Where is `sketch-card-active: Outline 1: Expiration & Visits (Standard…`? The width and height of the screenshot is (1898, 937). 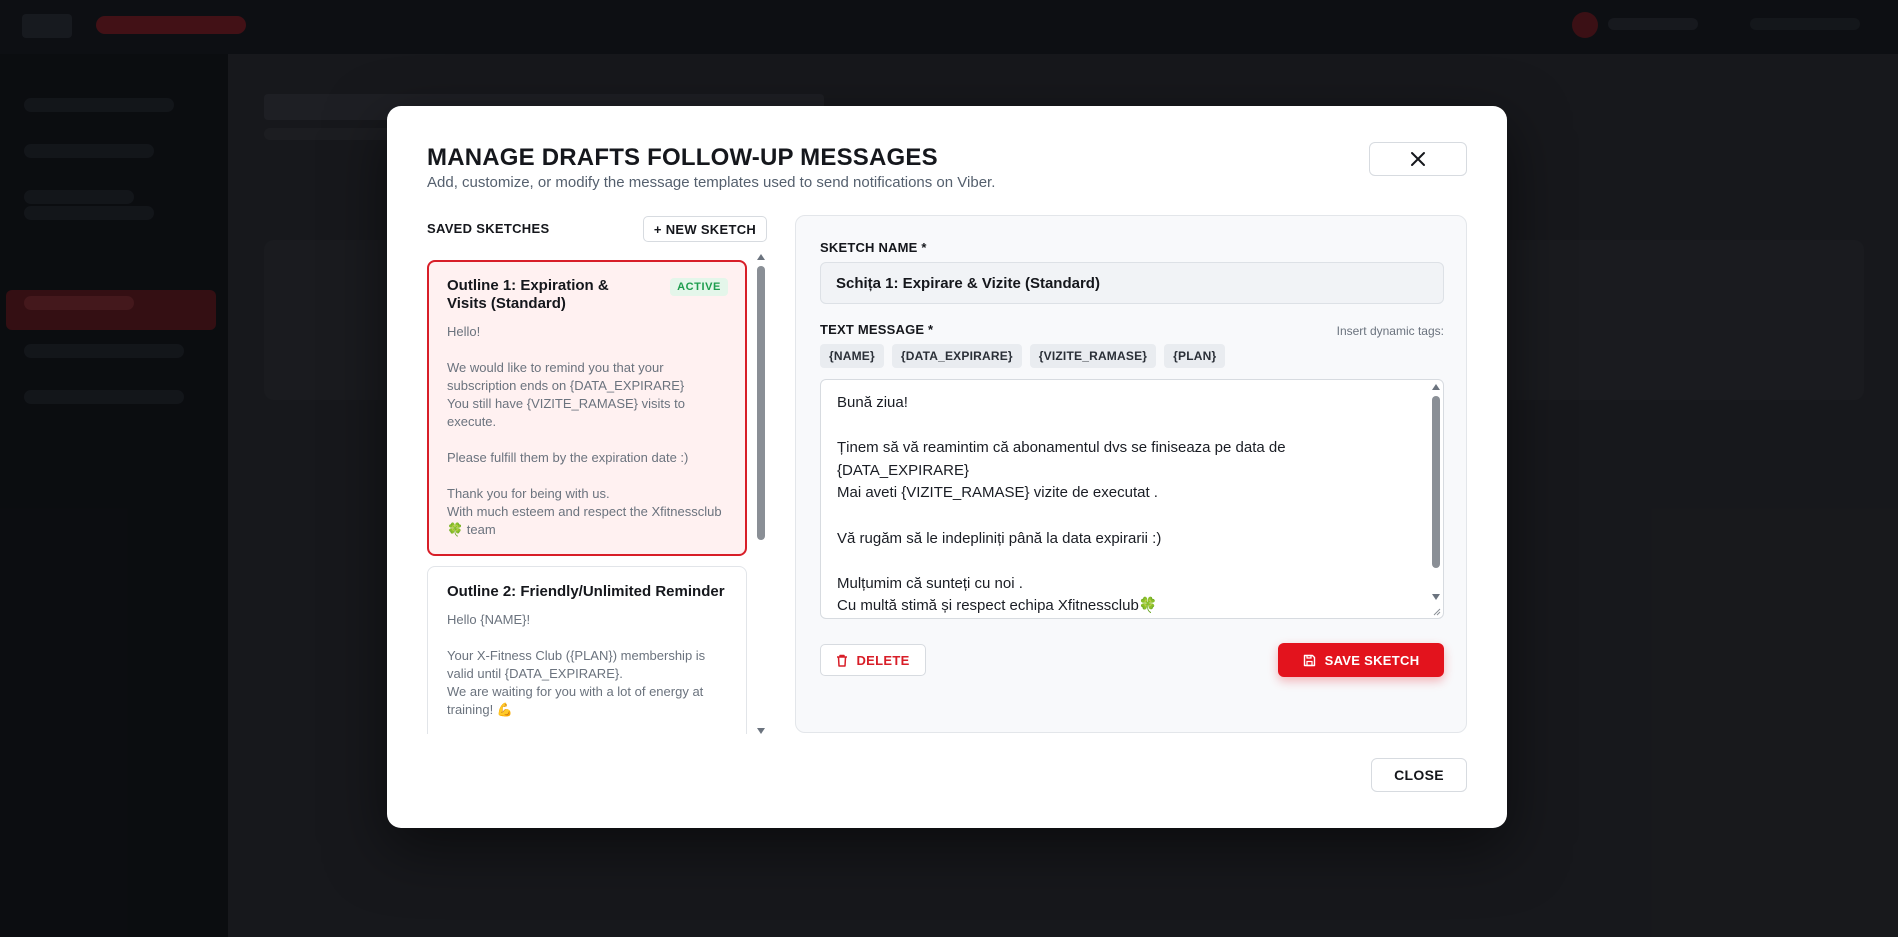
sketch-card-active: Outline 1: Expiration & Visits (Standard… is located at coordinates (587, 408).